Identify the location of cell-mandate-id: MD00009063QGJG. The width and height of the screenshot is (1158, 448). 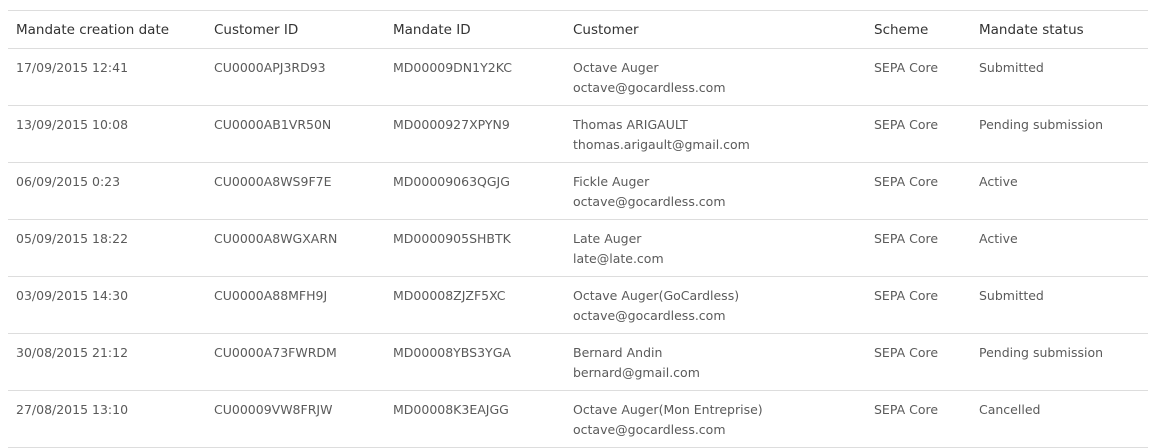
(451, 181).